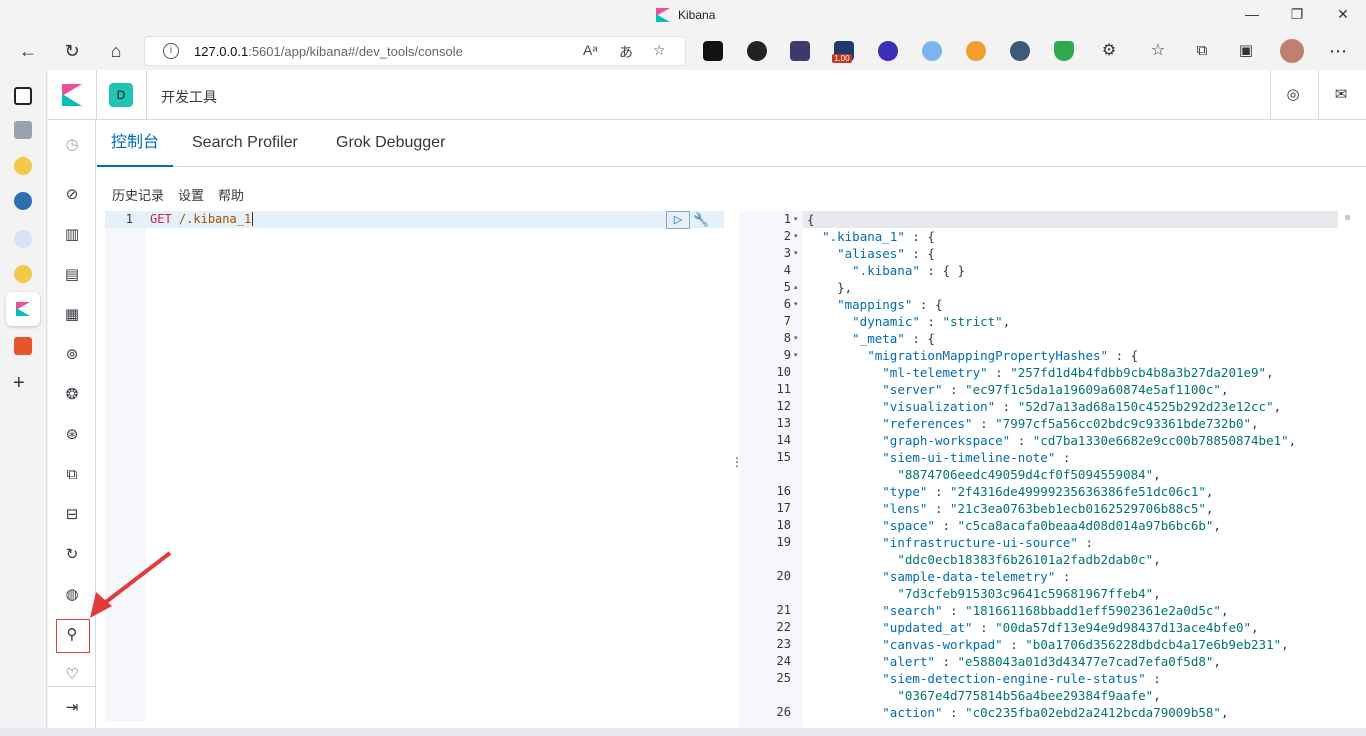 Image resolution: width=1366 pixels, height=736 pixels. What do you see at coordinates (72, 675) in the screenshot?
I see `monitoring-icon: ♡` at bounding box center [72, 675].